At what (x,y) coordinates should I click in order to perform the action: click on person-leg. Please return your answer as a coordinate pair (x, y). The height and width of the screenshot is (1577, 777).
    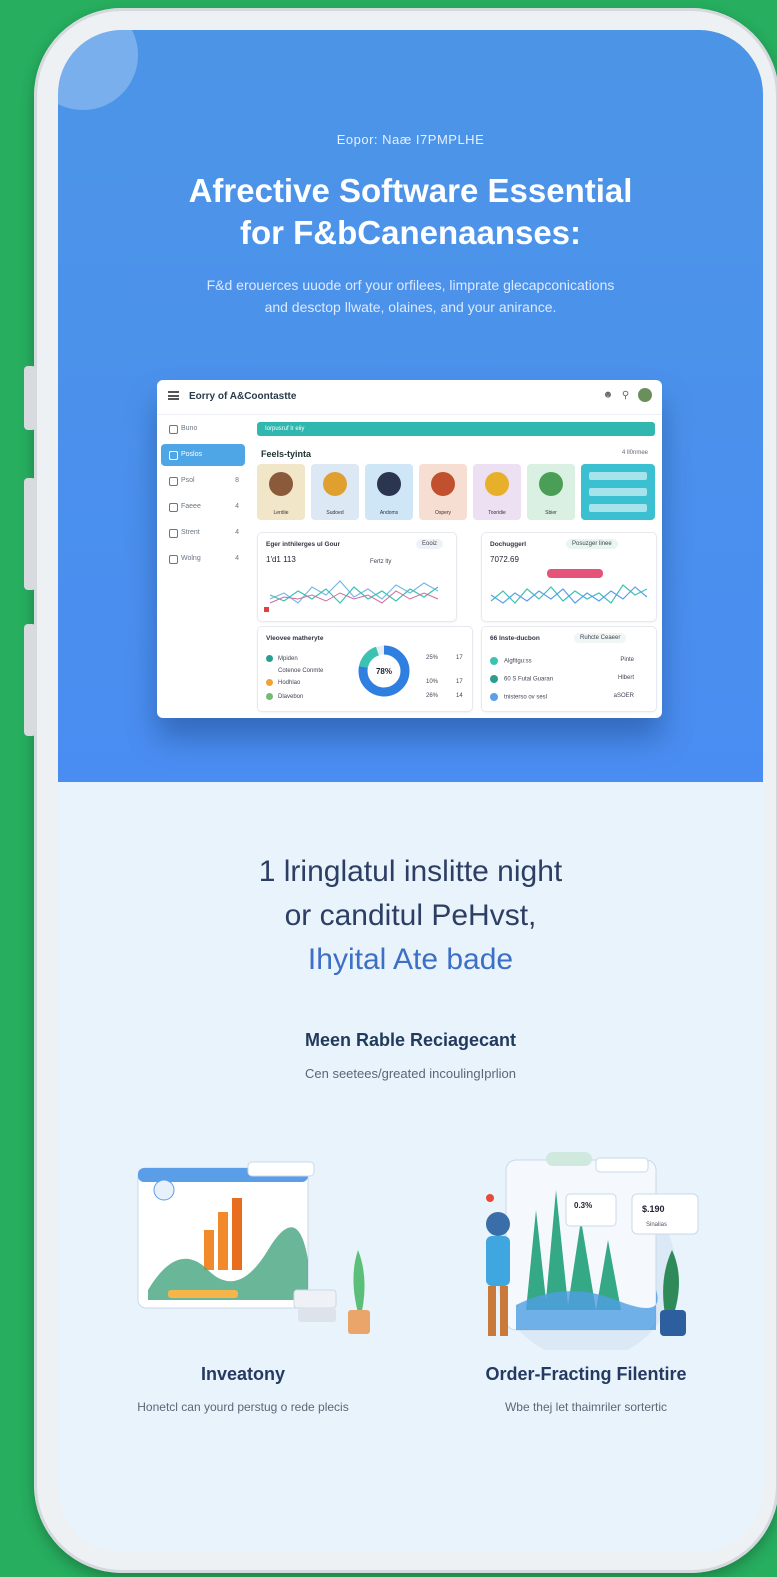
    Looking at the image, I should click on (504, 1311).